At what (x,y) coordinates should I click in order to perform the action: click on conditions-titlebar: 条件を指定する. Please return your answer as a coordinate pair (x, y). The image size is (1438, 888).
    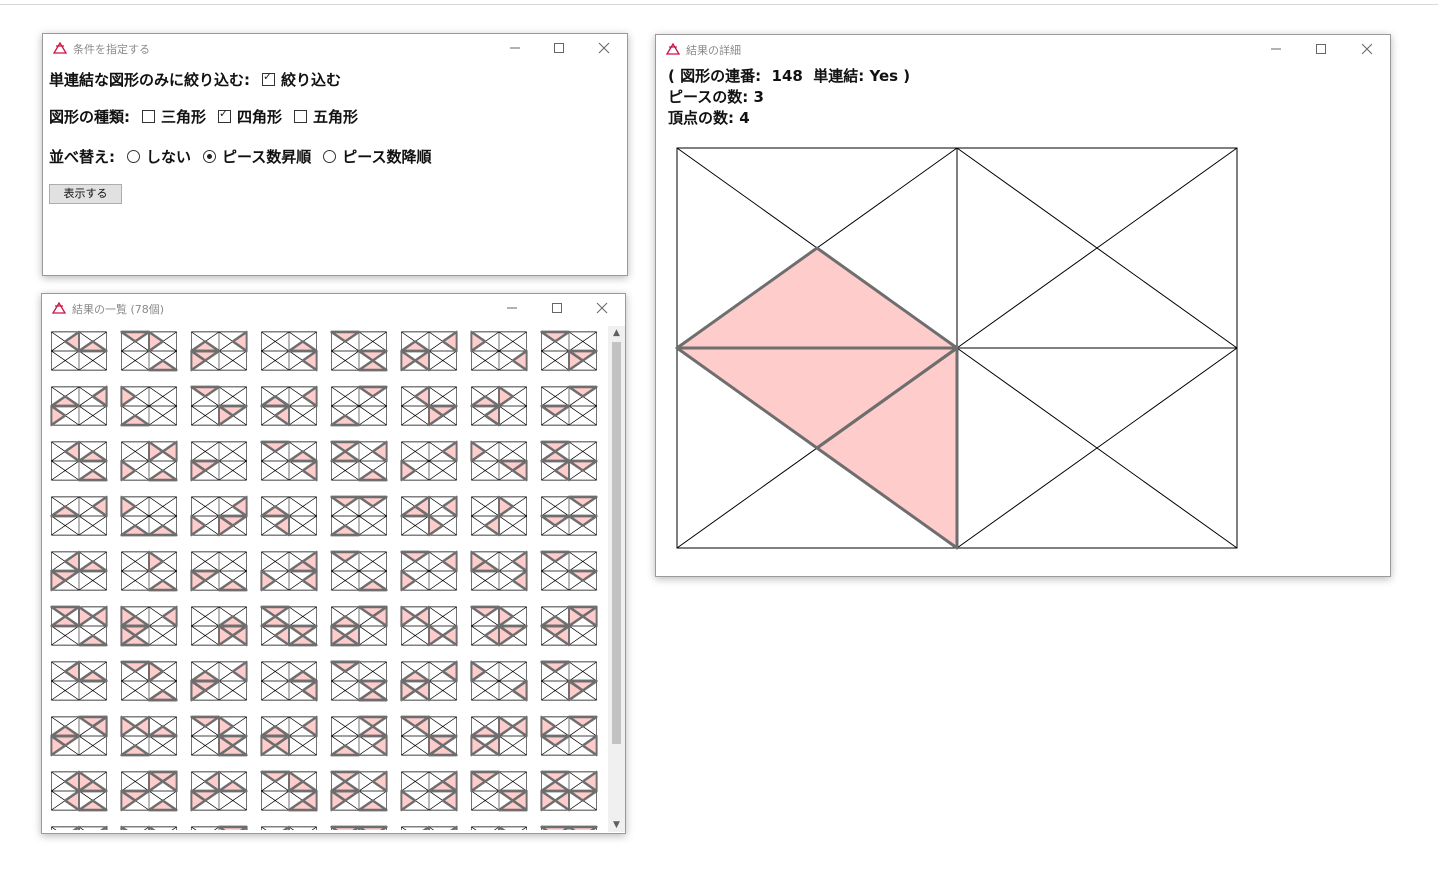
    Looking at the image, I should click on (335, 48).